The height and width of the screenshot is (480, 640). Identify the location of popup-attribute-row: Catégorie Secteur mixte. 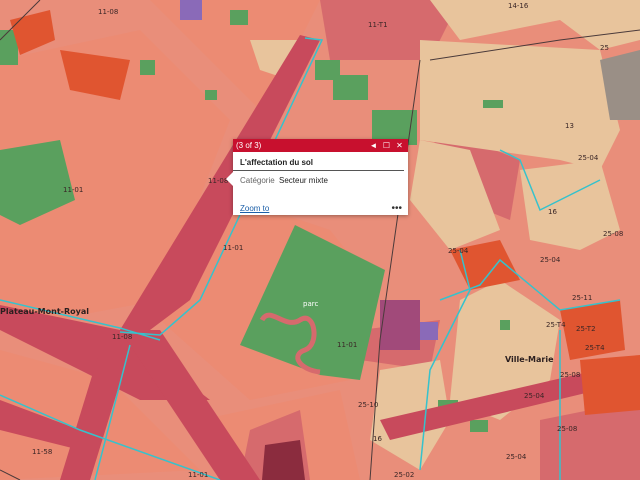
(320, 180).